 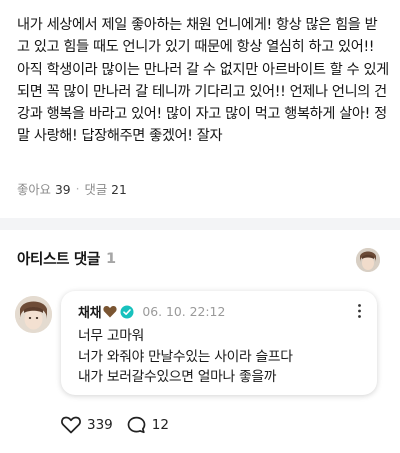 I want to click on comment-actions: 339 12, so click(x=115, y=425).